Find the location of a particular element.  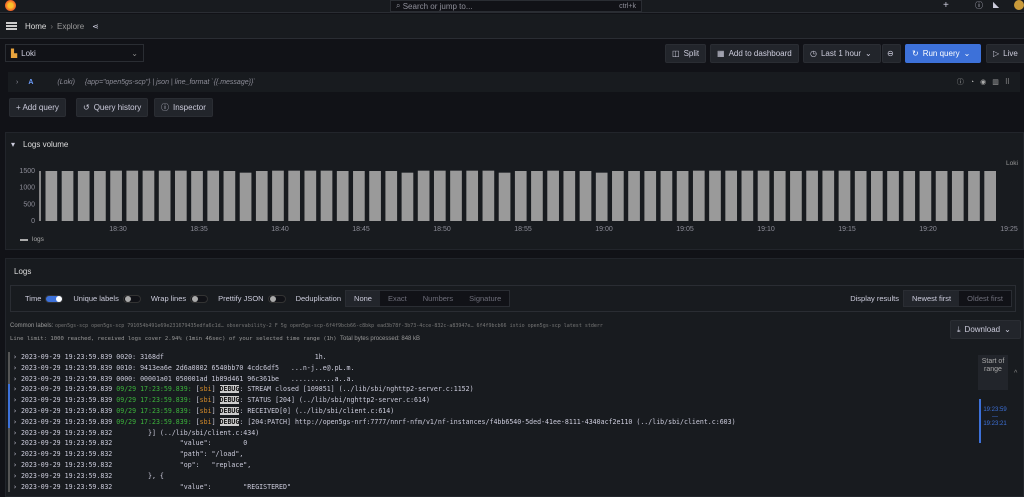

unique-labels-toggle is located at coordinates (131, 298).